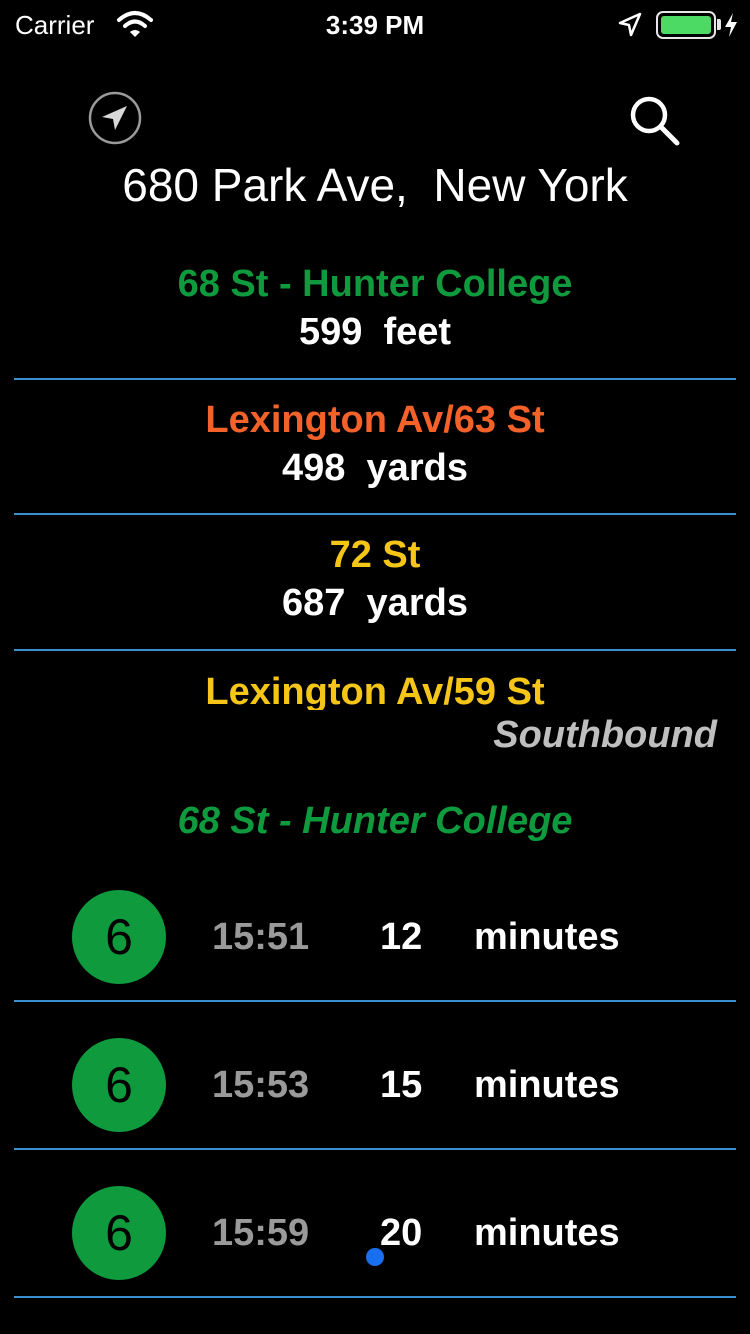 The height and width of the screenshot is (1334, 750). I want to click on arrival-time: 15:51, so click(261, 937).